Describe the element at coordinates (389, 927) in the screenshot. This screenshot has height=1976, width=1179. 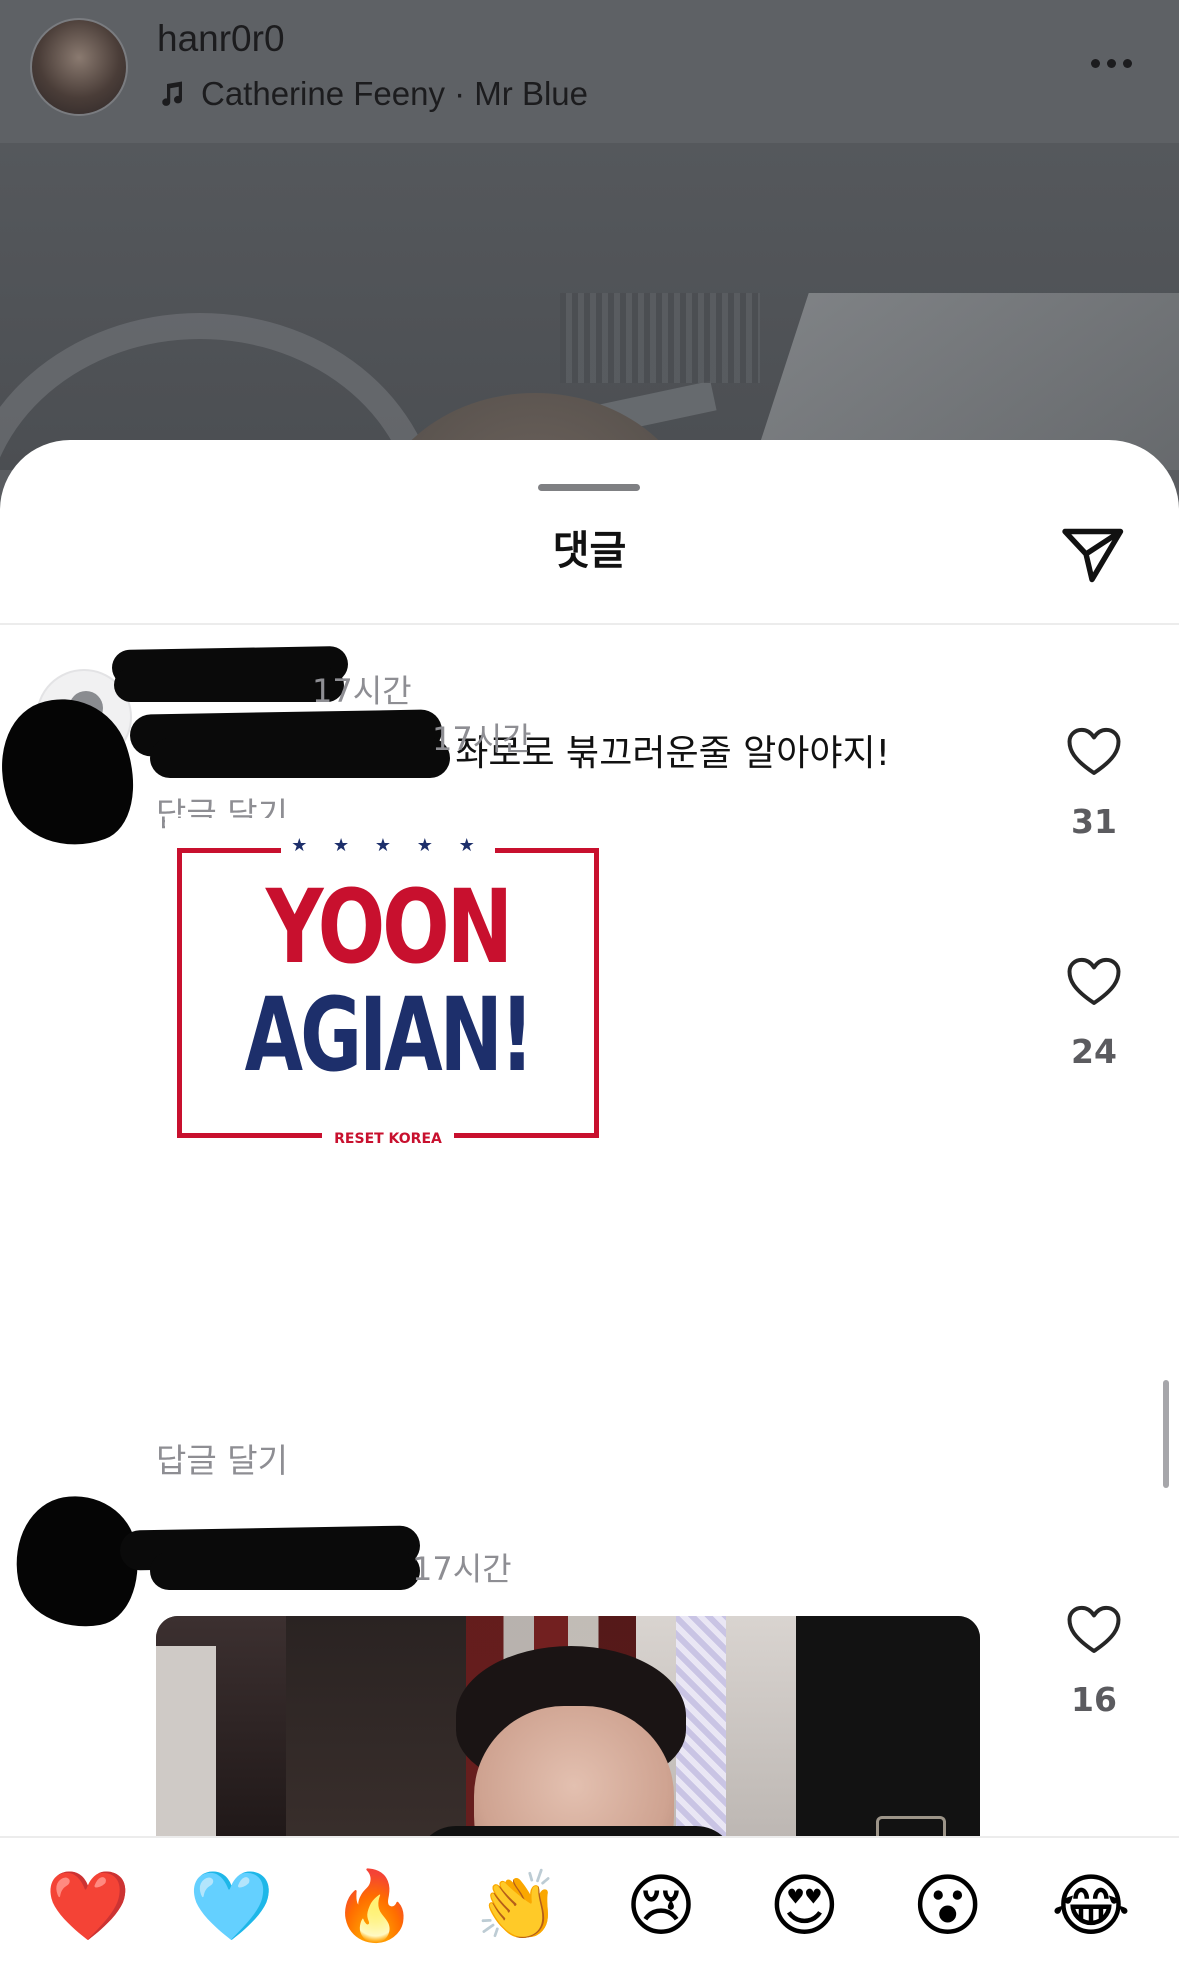
I see `gif-line-1: YOON` at that location.